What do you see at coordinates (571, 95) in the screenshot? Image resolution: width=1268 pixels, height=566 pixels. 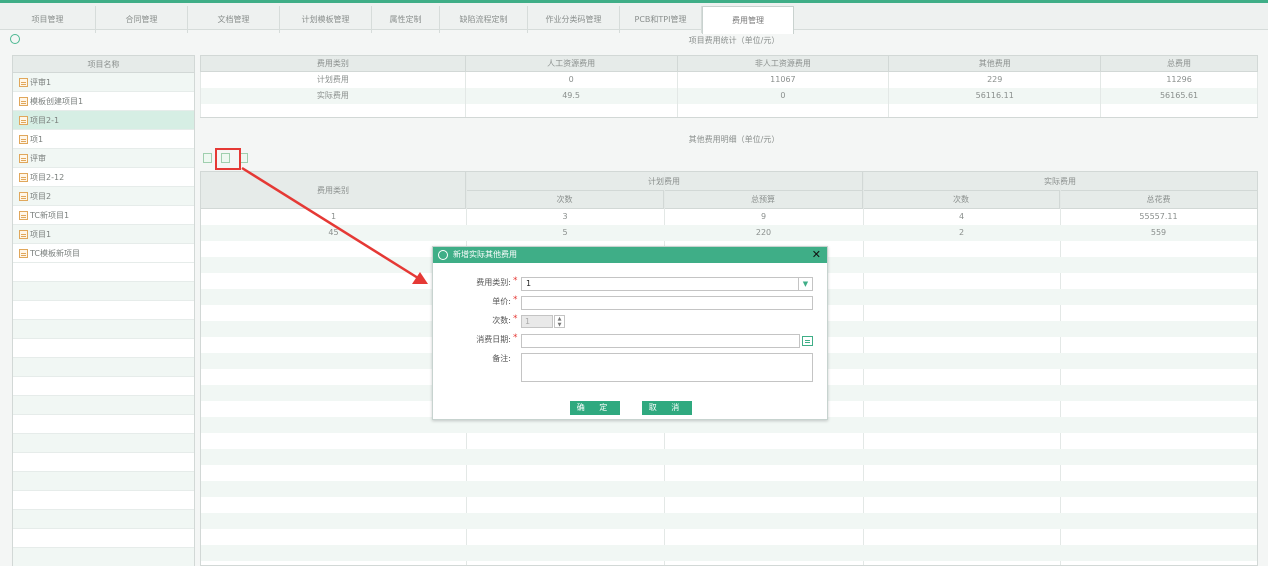 I see `stats-cell: 49.5` at bounding box center [571, 95].